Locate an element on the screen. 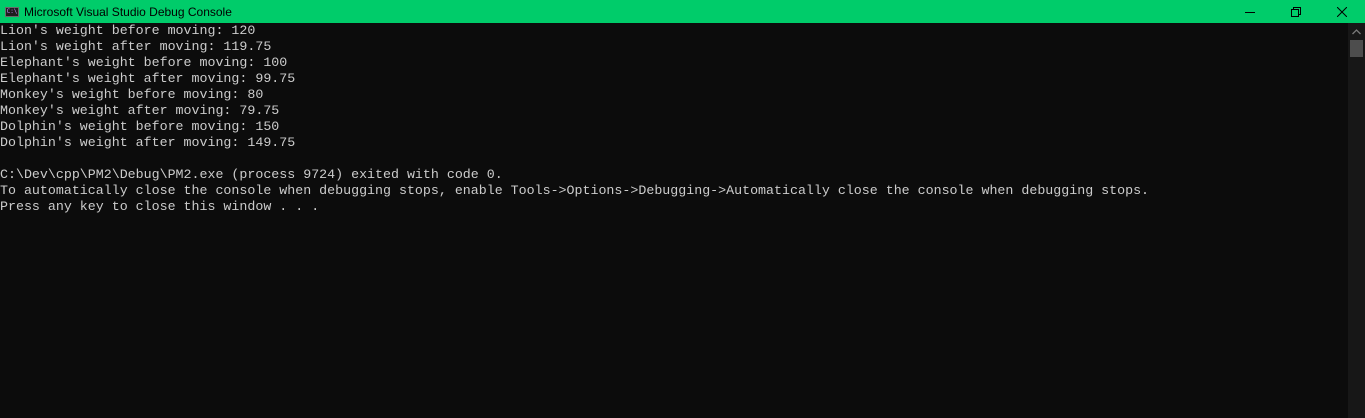  minimize-button is located at coordinates (1250, 11).